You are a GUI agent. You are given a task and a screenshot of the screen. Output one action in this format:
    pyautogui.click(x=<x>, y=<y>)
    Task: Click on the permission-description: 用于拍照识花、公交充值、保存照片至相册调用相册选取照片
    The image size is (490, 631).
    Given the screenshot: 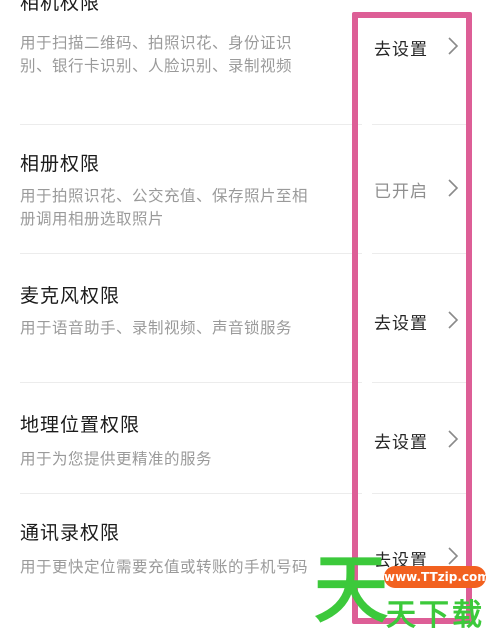 What is the action you would take?
    pyautogui.click(x=164, y=207)
    